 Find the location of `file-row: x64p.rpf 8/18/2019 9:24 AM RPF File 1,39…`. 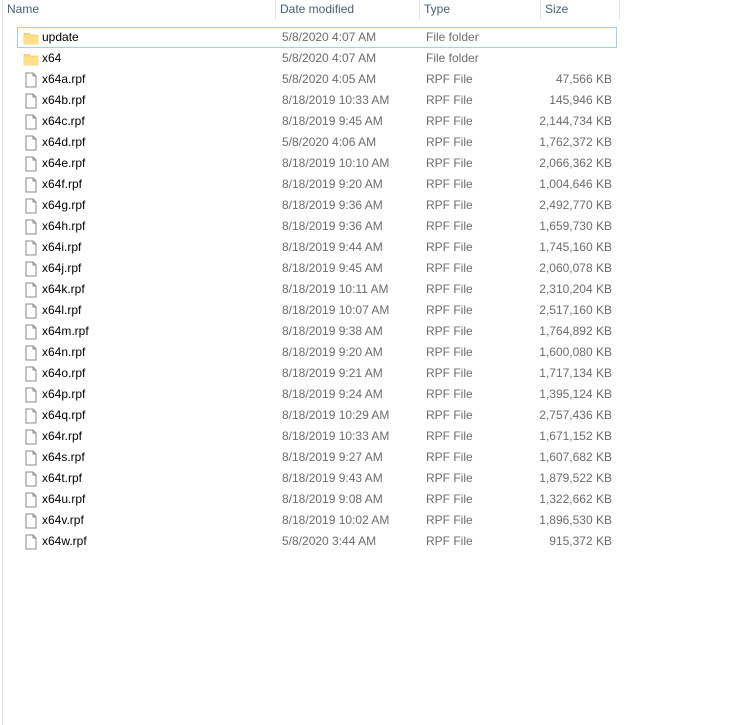

file-row: x64p.rpf 8/18/2019 9:24 AM RPF File 1,39… is located at coordinates (317, 394).